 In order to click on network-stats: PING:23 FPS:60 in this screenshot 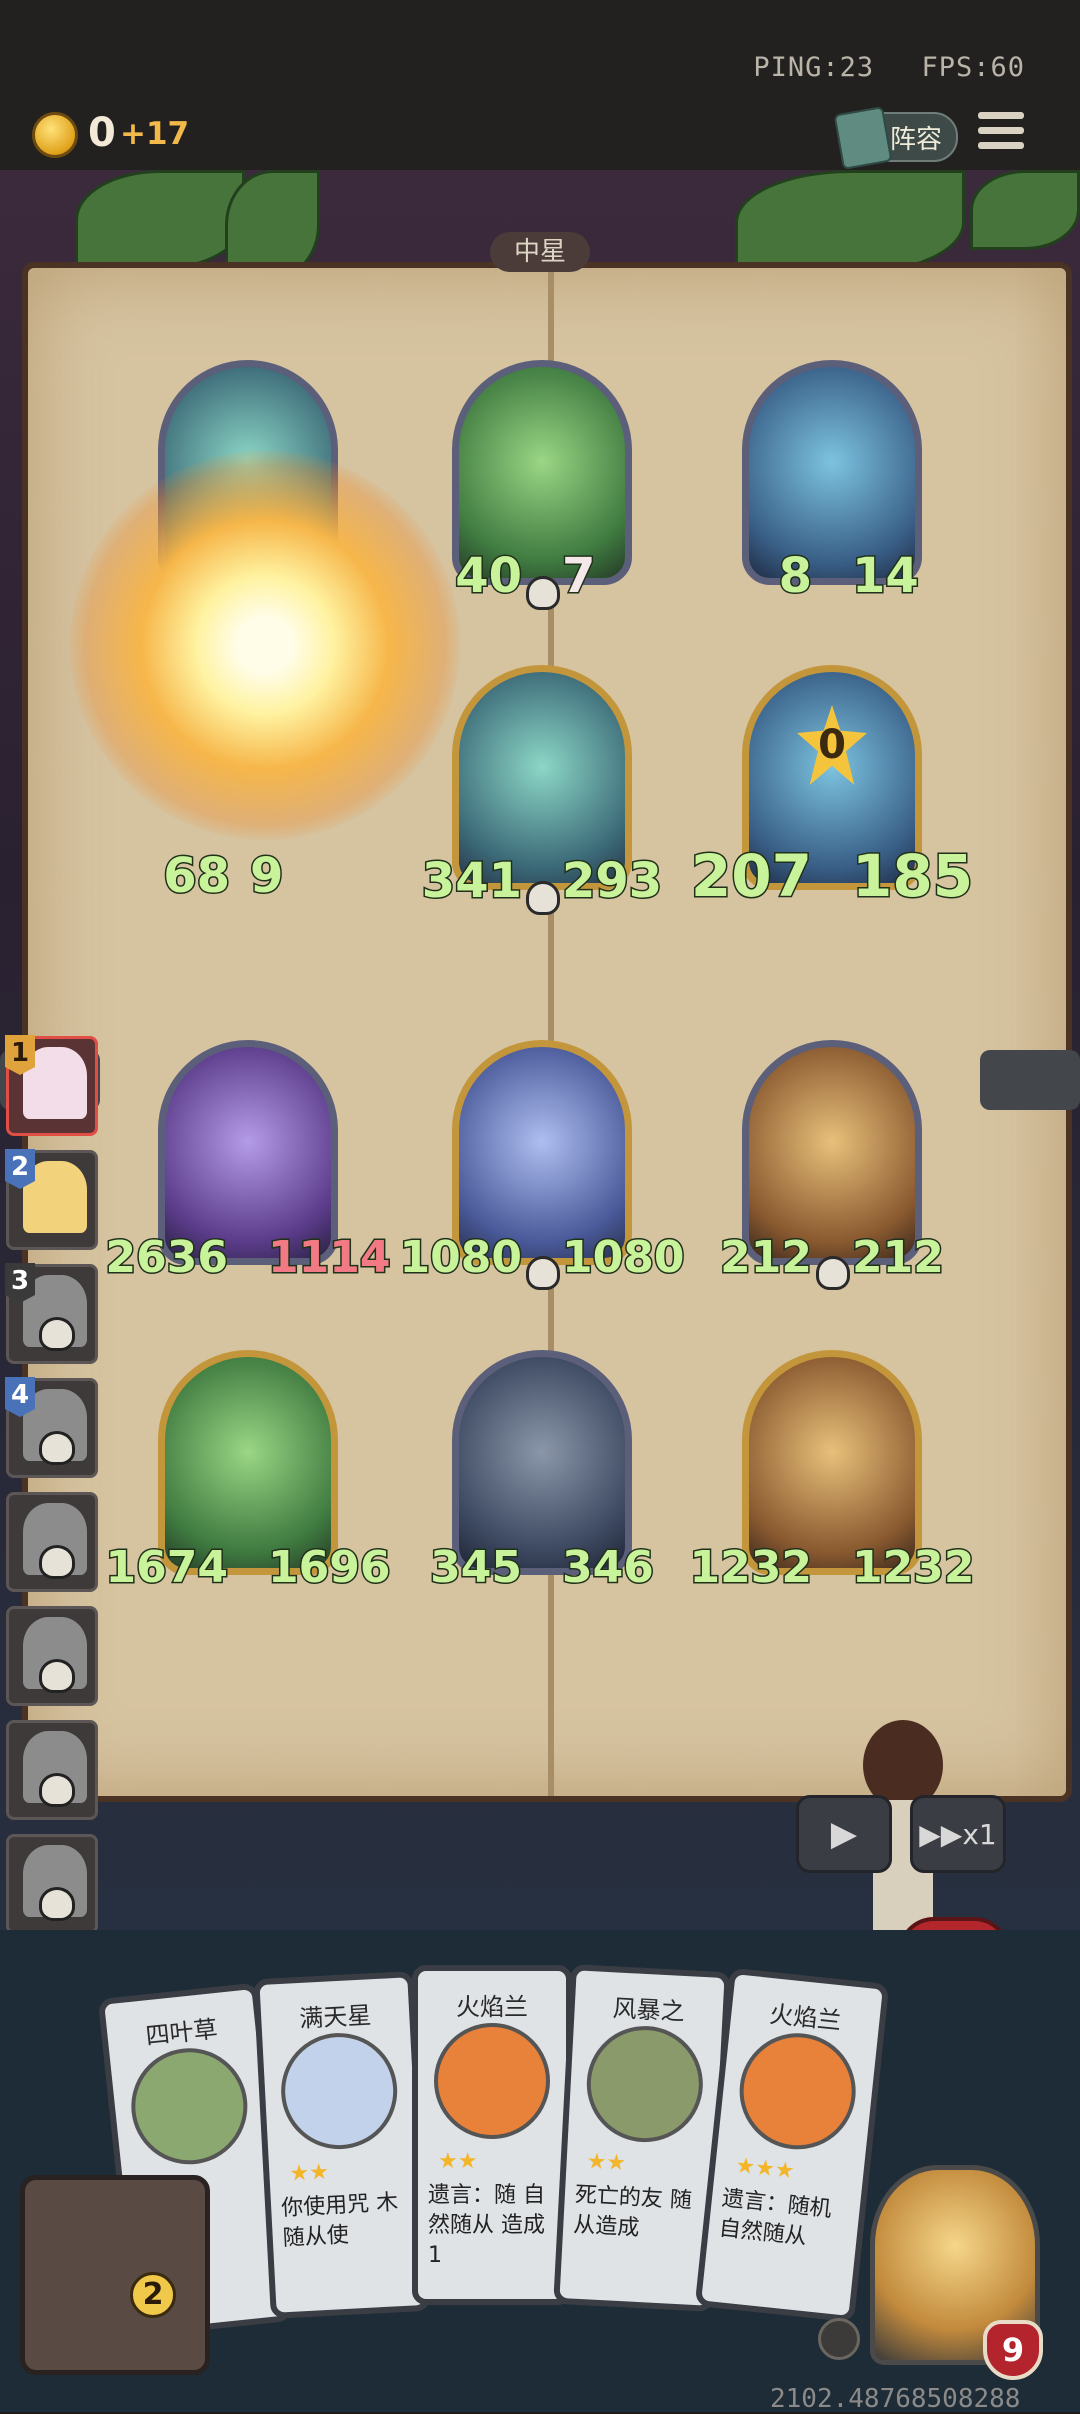, I will do `click(889, 67)`.